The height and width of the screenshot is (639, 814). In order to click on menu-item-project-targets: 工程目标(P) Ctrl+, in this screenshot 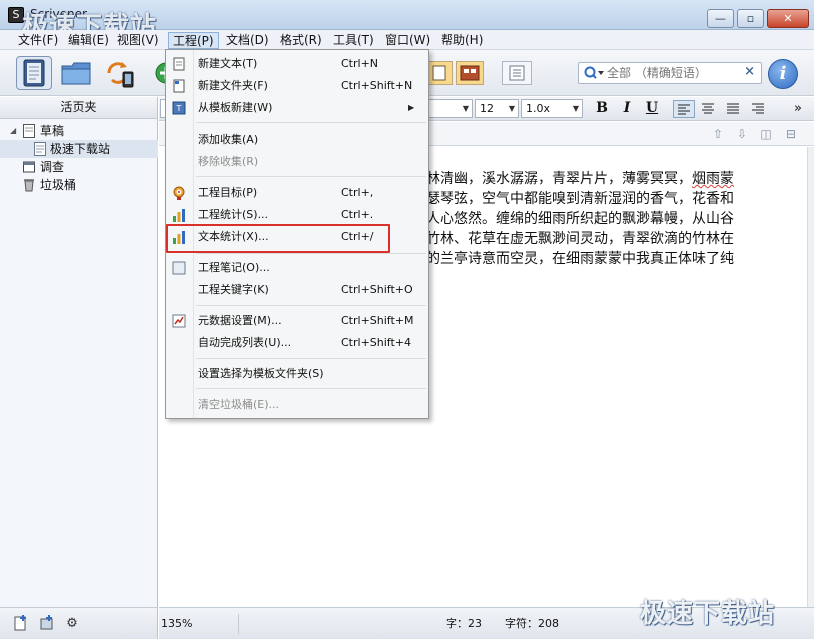, I will do `click(297, 193)`.